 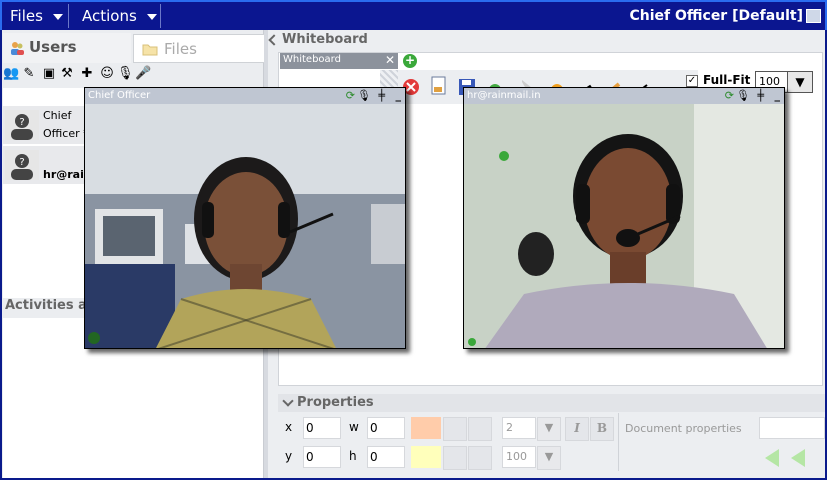 I want to click on video-window-titlebar: hr@rainmail.in ⟳ 🎙 ╪ _, so click(x=624, y=96).